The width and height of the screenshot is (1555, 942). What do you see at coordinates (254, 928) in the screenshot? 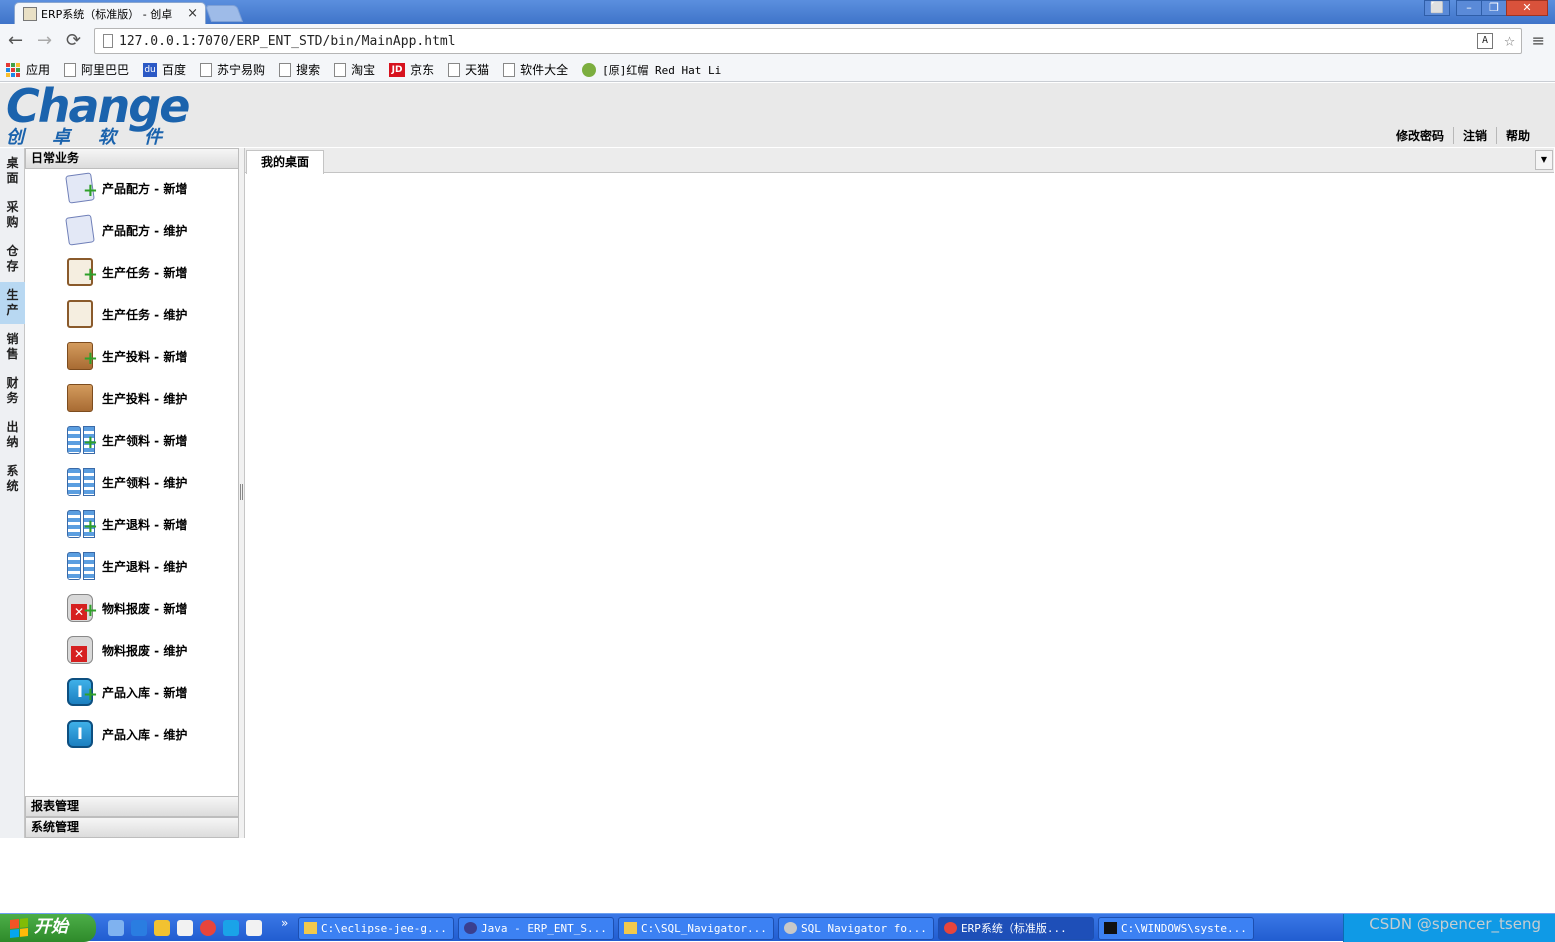
I see `console-quick-icon` at bounding box center [254, 928].